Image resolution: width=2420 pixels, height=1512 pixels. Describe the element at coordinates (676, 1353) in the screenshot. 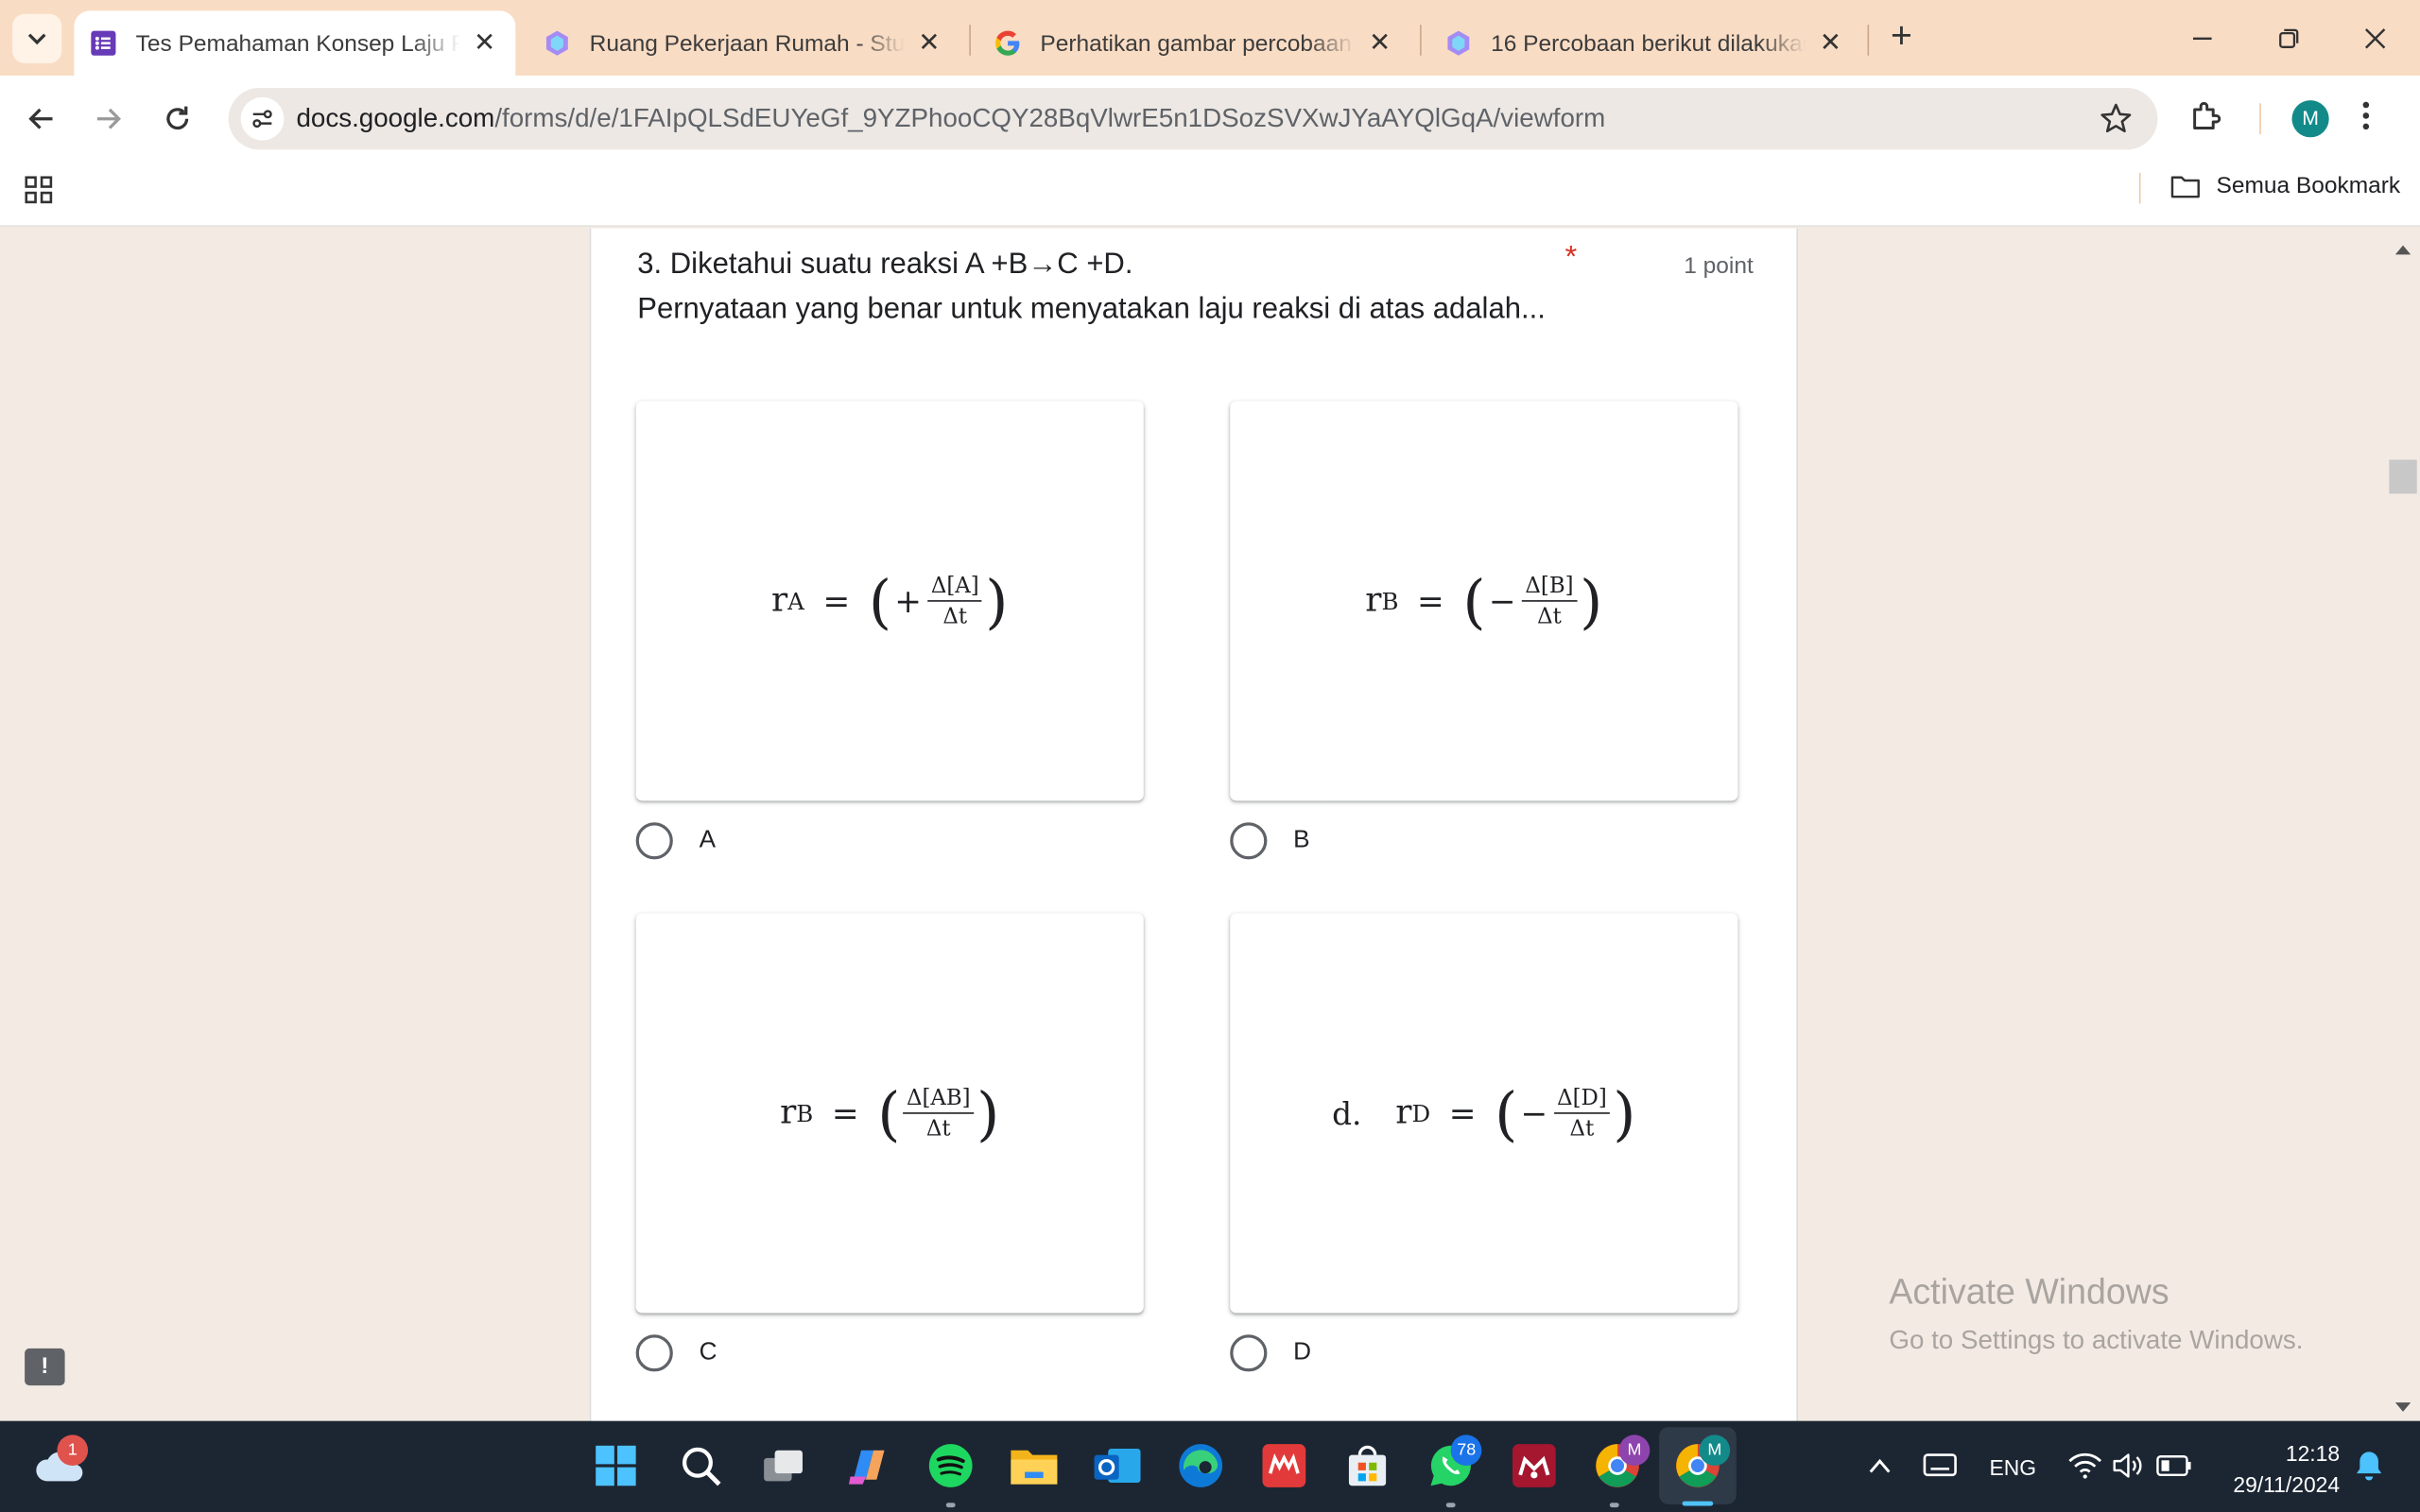

I see `option-c-radio: C` at that location.